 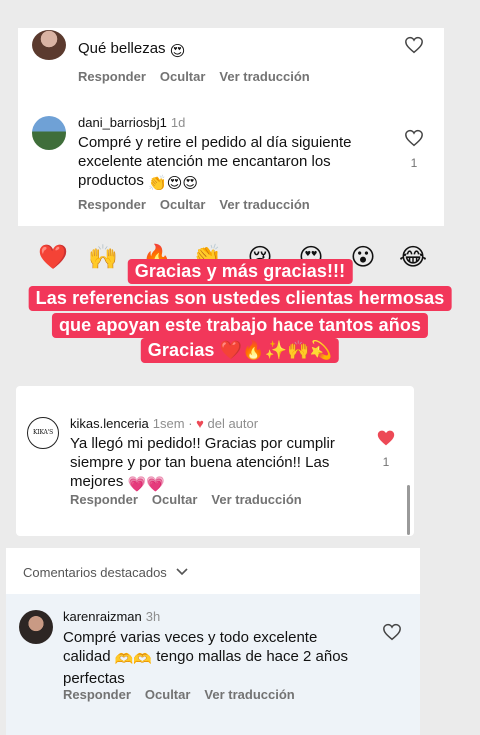 I want to click on caption-line-3: que apoyan este trabajo hace tantos años, so click(x=240, y=325).